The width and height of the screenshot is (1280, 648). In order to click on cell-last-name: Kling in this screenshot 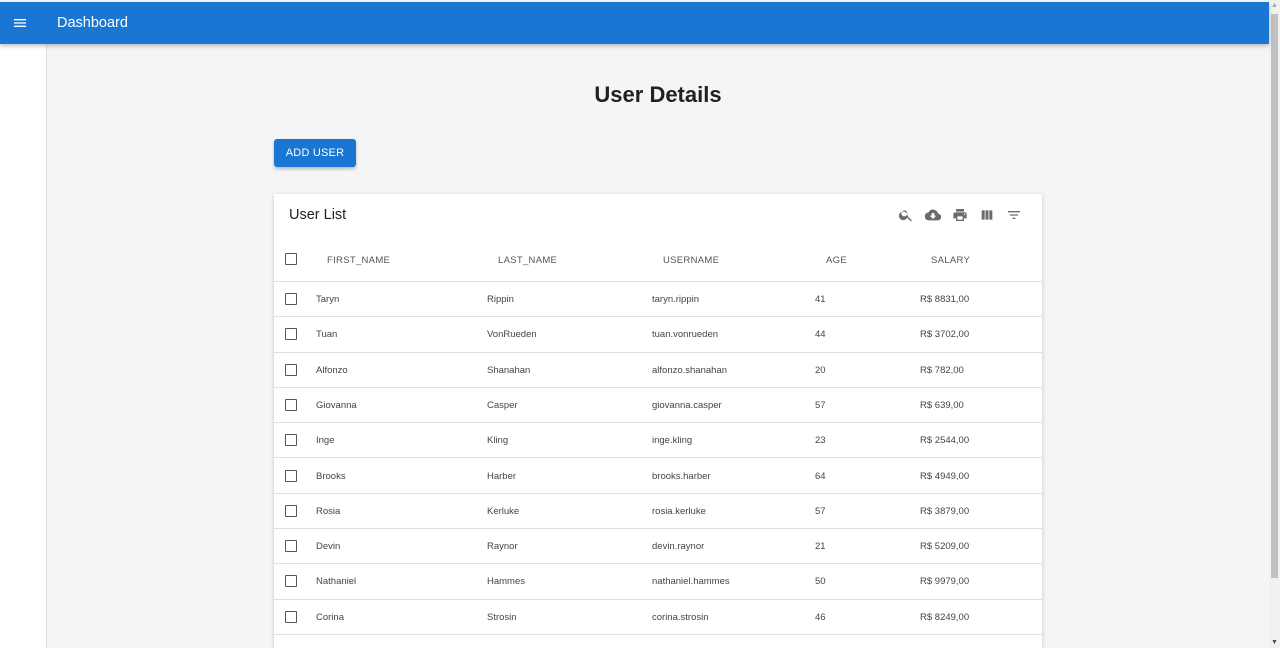, I will do `click(498, 441)`.